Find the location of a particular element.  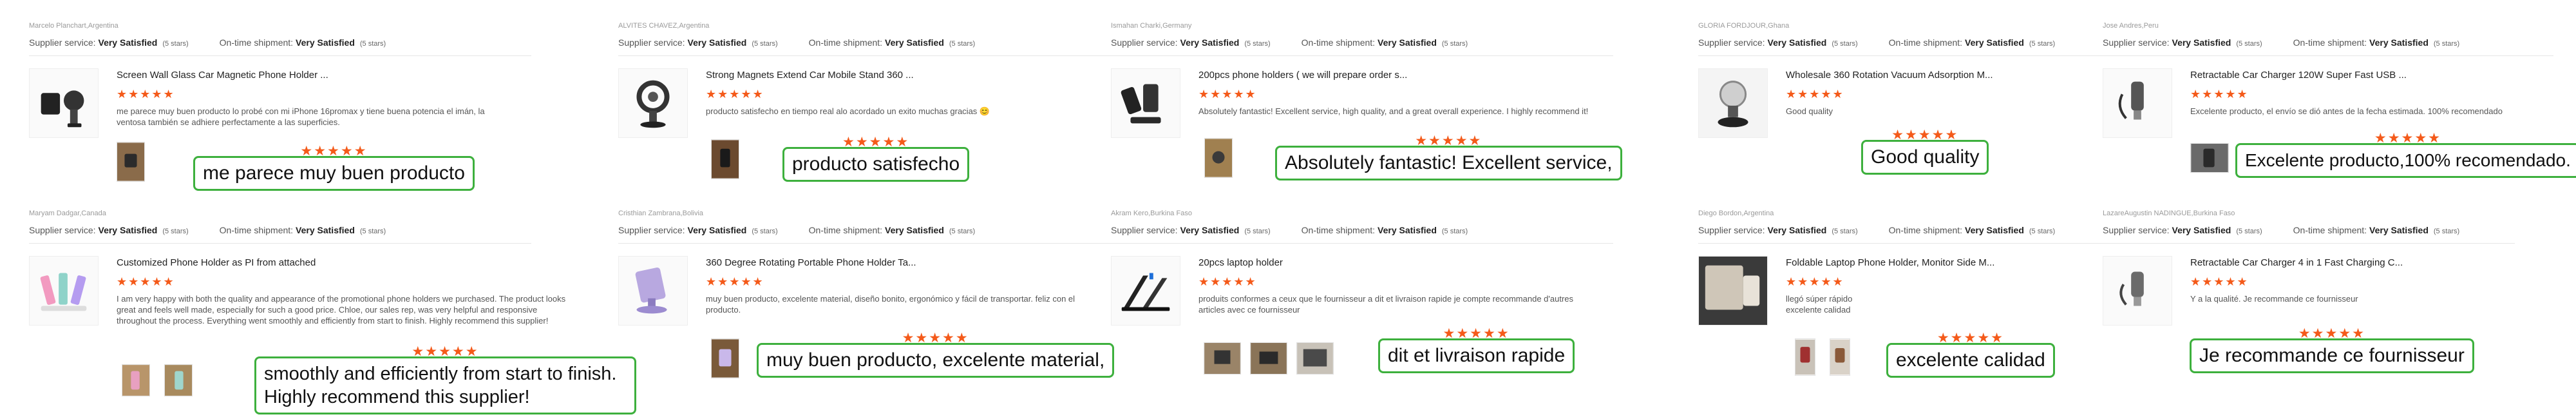

vacuum-mount-icon is located at coordinates (1733, 103).